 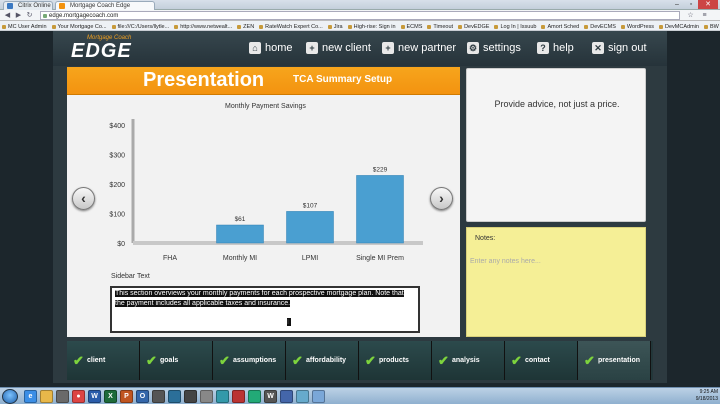 I want to click on step-goals: ✔ goals, so click(x=176, y=360).